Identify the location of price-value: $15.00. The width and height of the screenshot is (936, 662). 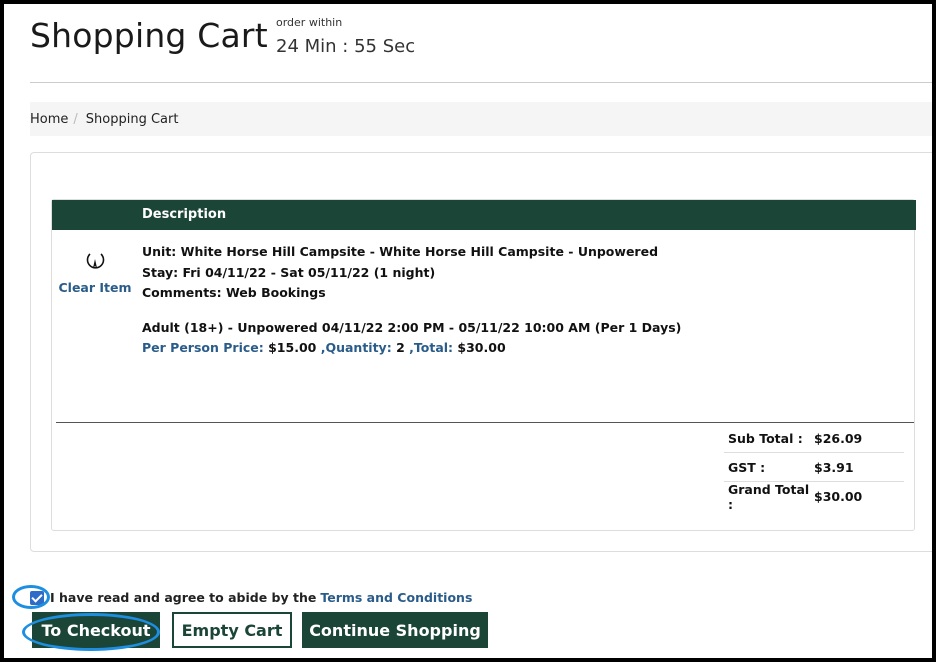
(292, 347).